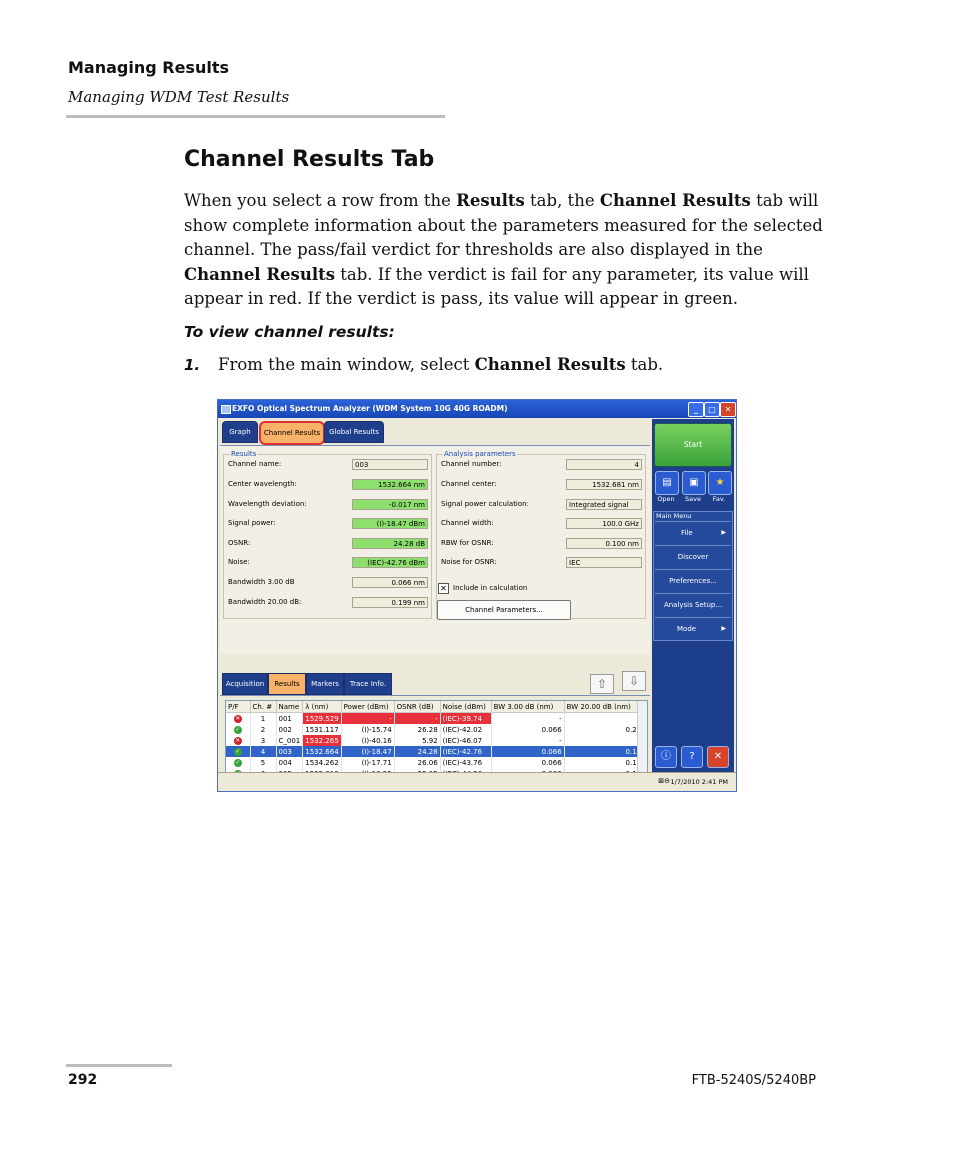  What do you see at coordinates (604, 562) in the screenshot?
I see `field-value-noise-osnr: IEC` at bounding box center [604, 562].